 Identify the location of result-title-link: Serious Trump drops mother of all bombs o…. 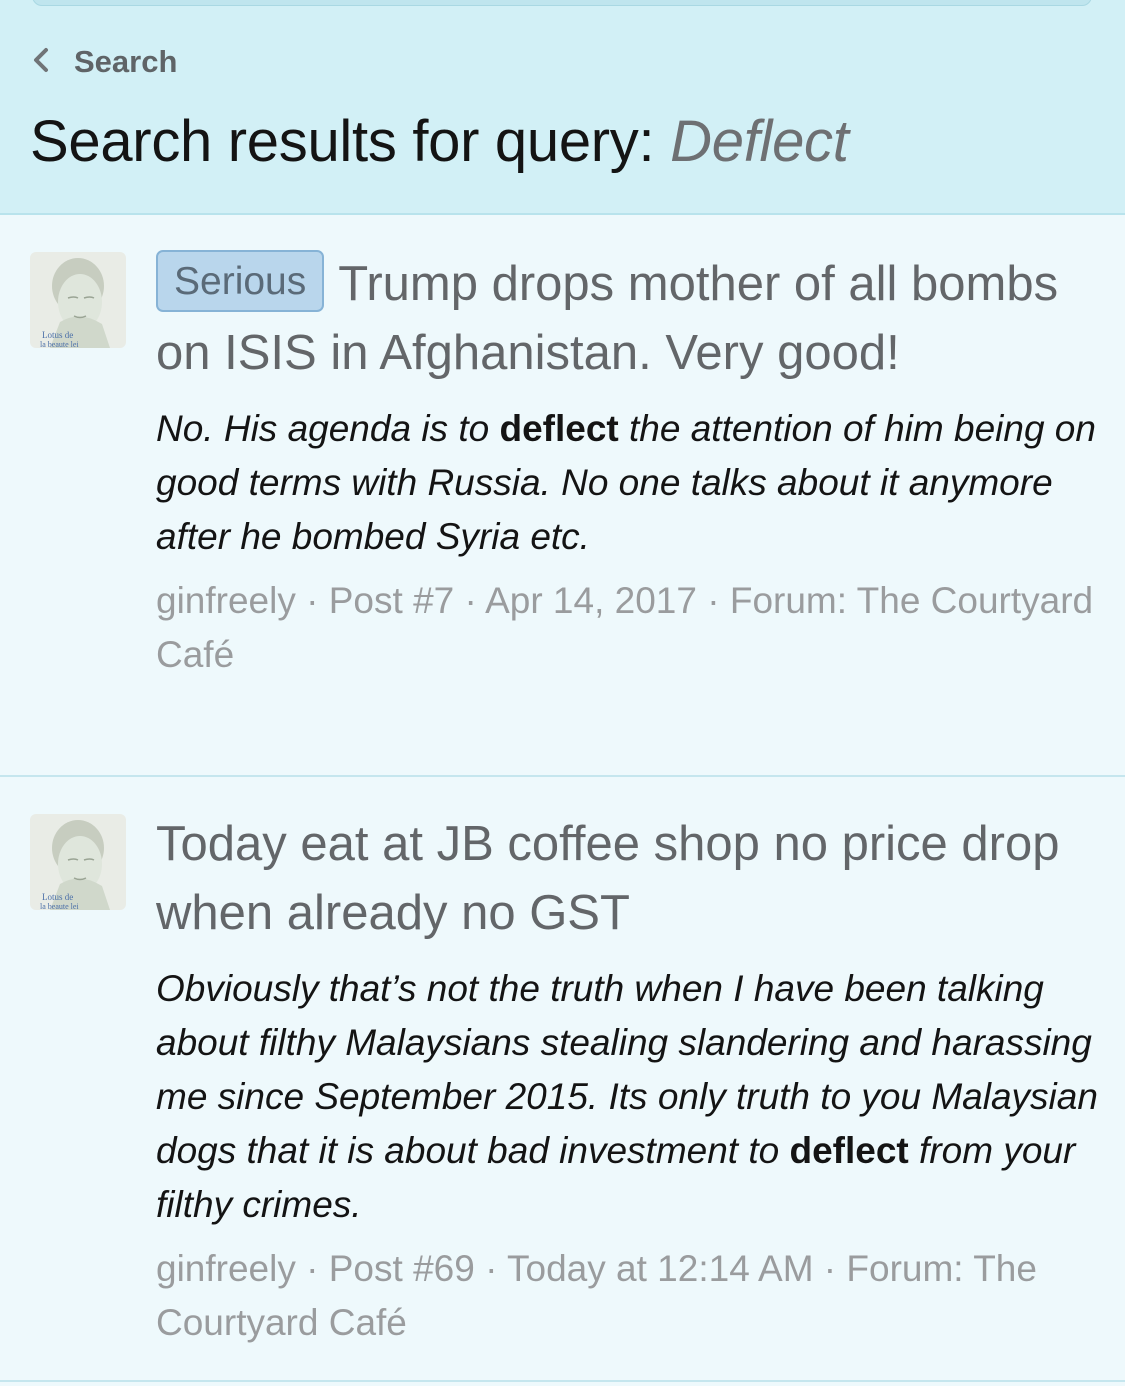
(628, 319).